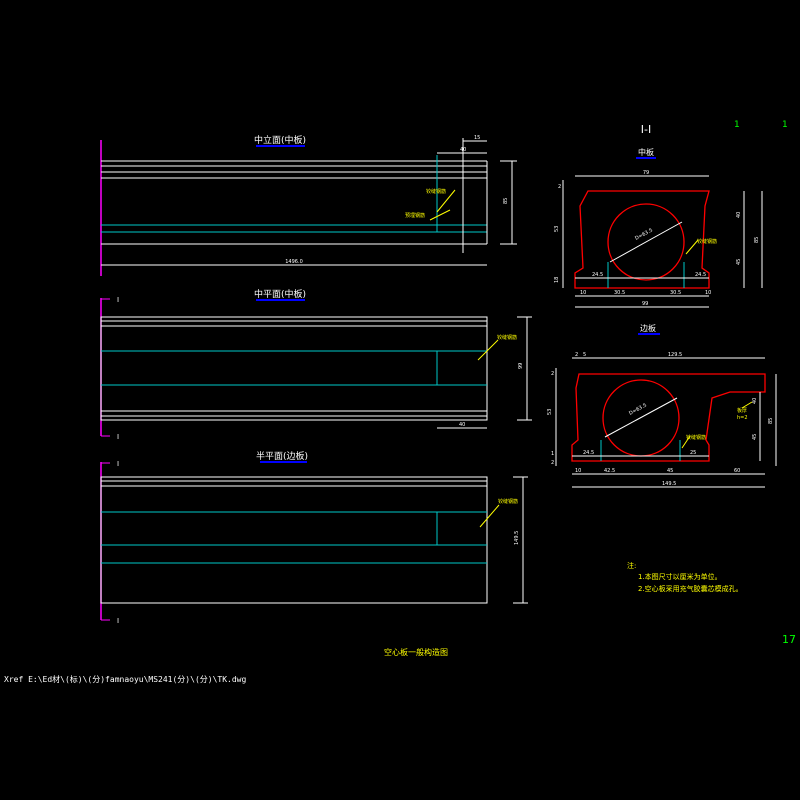  I want to click on half-plan-section-mark-bottom: I, so click(118, 621).